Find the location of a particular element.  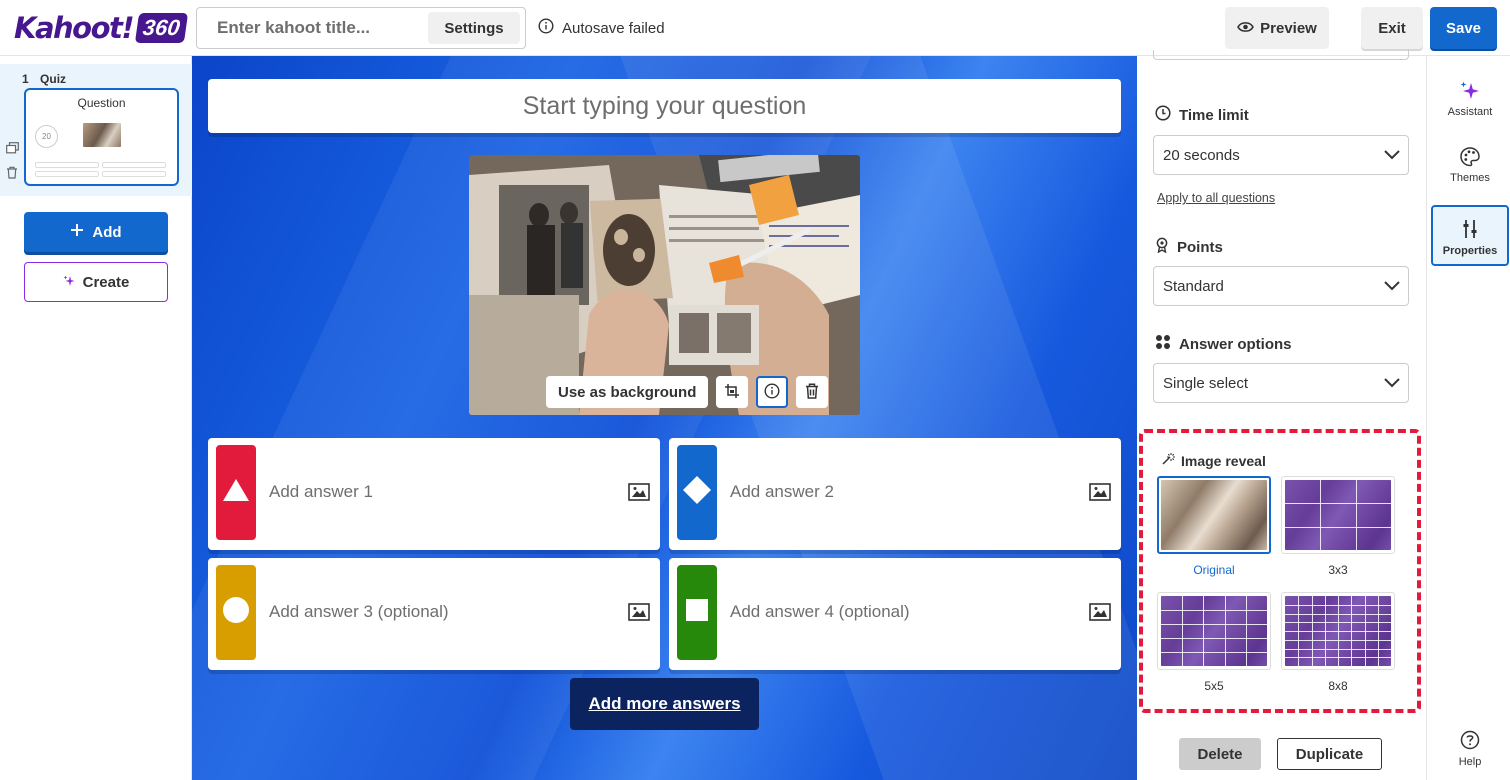

slide-timer: 20 is located at coordinates (46, 136).